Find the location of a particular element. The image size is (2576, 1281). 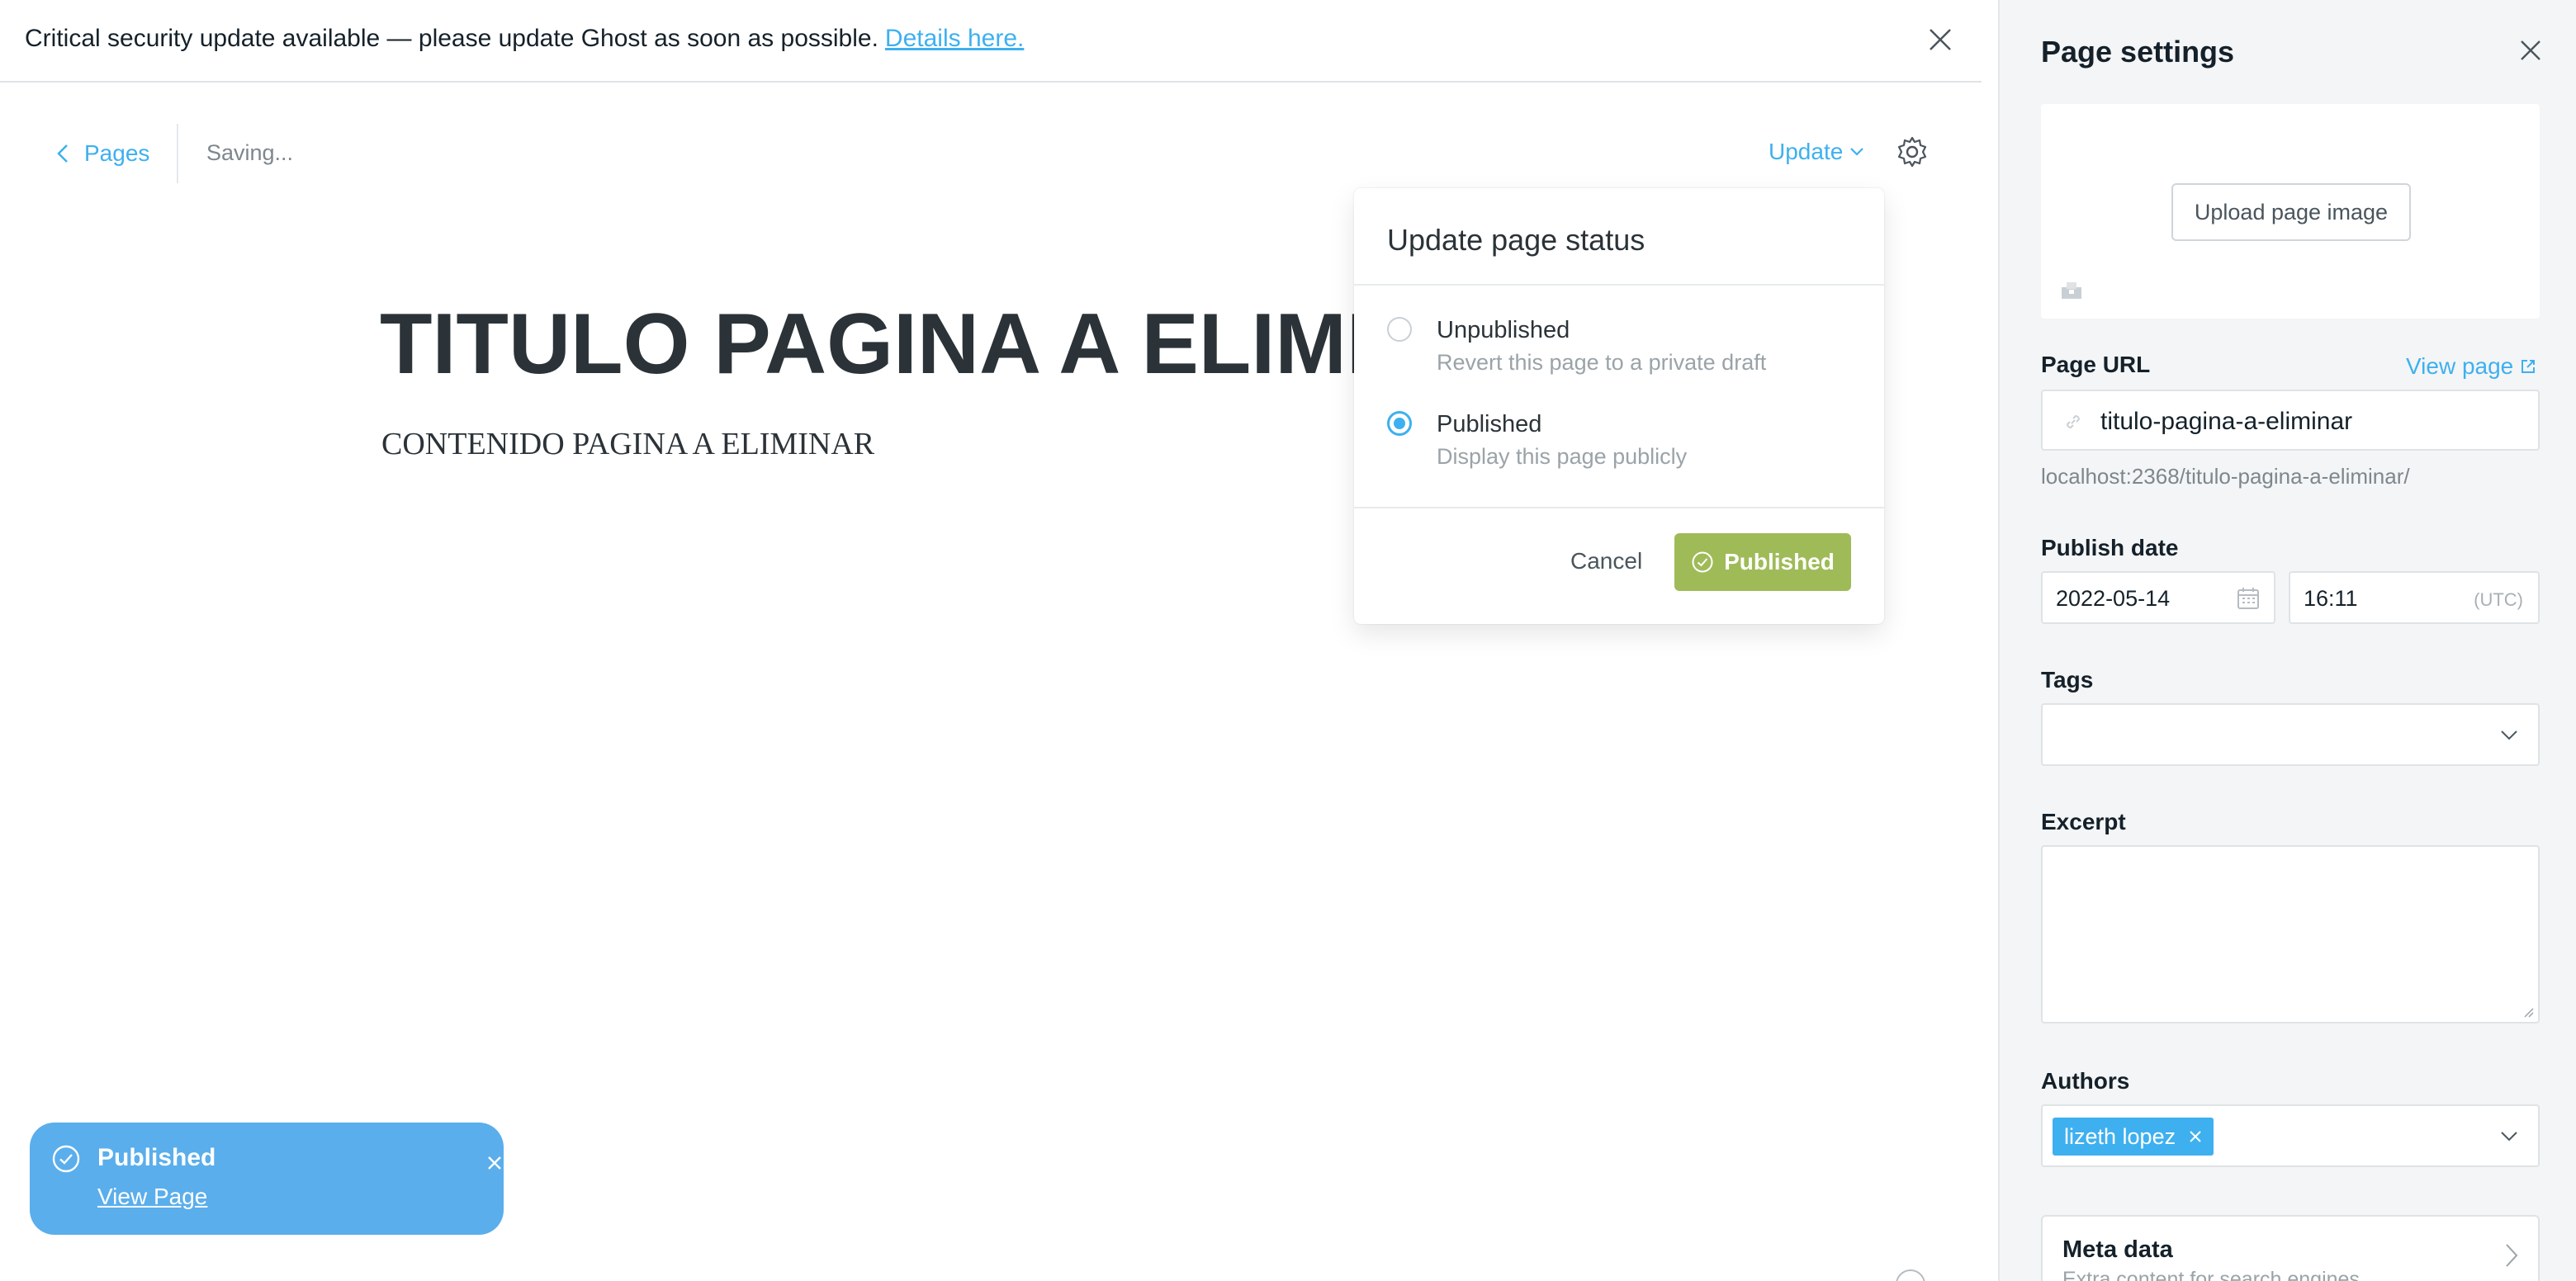

unpublished-label: Unpublished is located at coordinates (1503, 330).